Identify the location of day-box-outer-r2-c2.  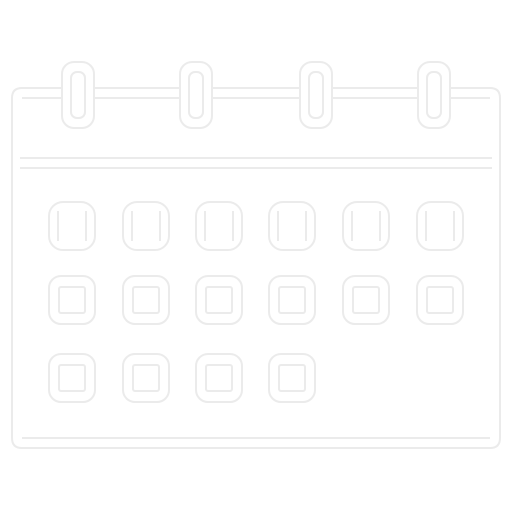
(146, 378).